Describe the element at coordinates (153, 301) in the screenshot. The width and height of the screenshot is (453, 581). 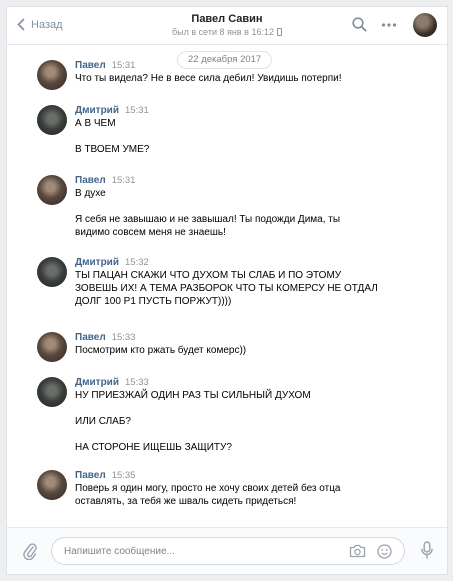
I see `message-text-line: ДОЛГ 100 Р1 ПУСТЬ ПОРЖУТ))))` at that location.